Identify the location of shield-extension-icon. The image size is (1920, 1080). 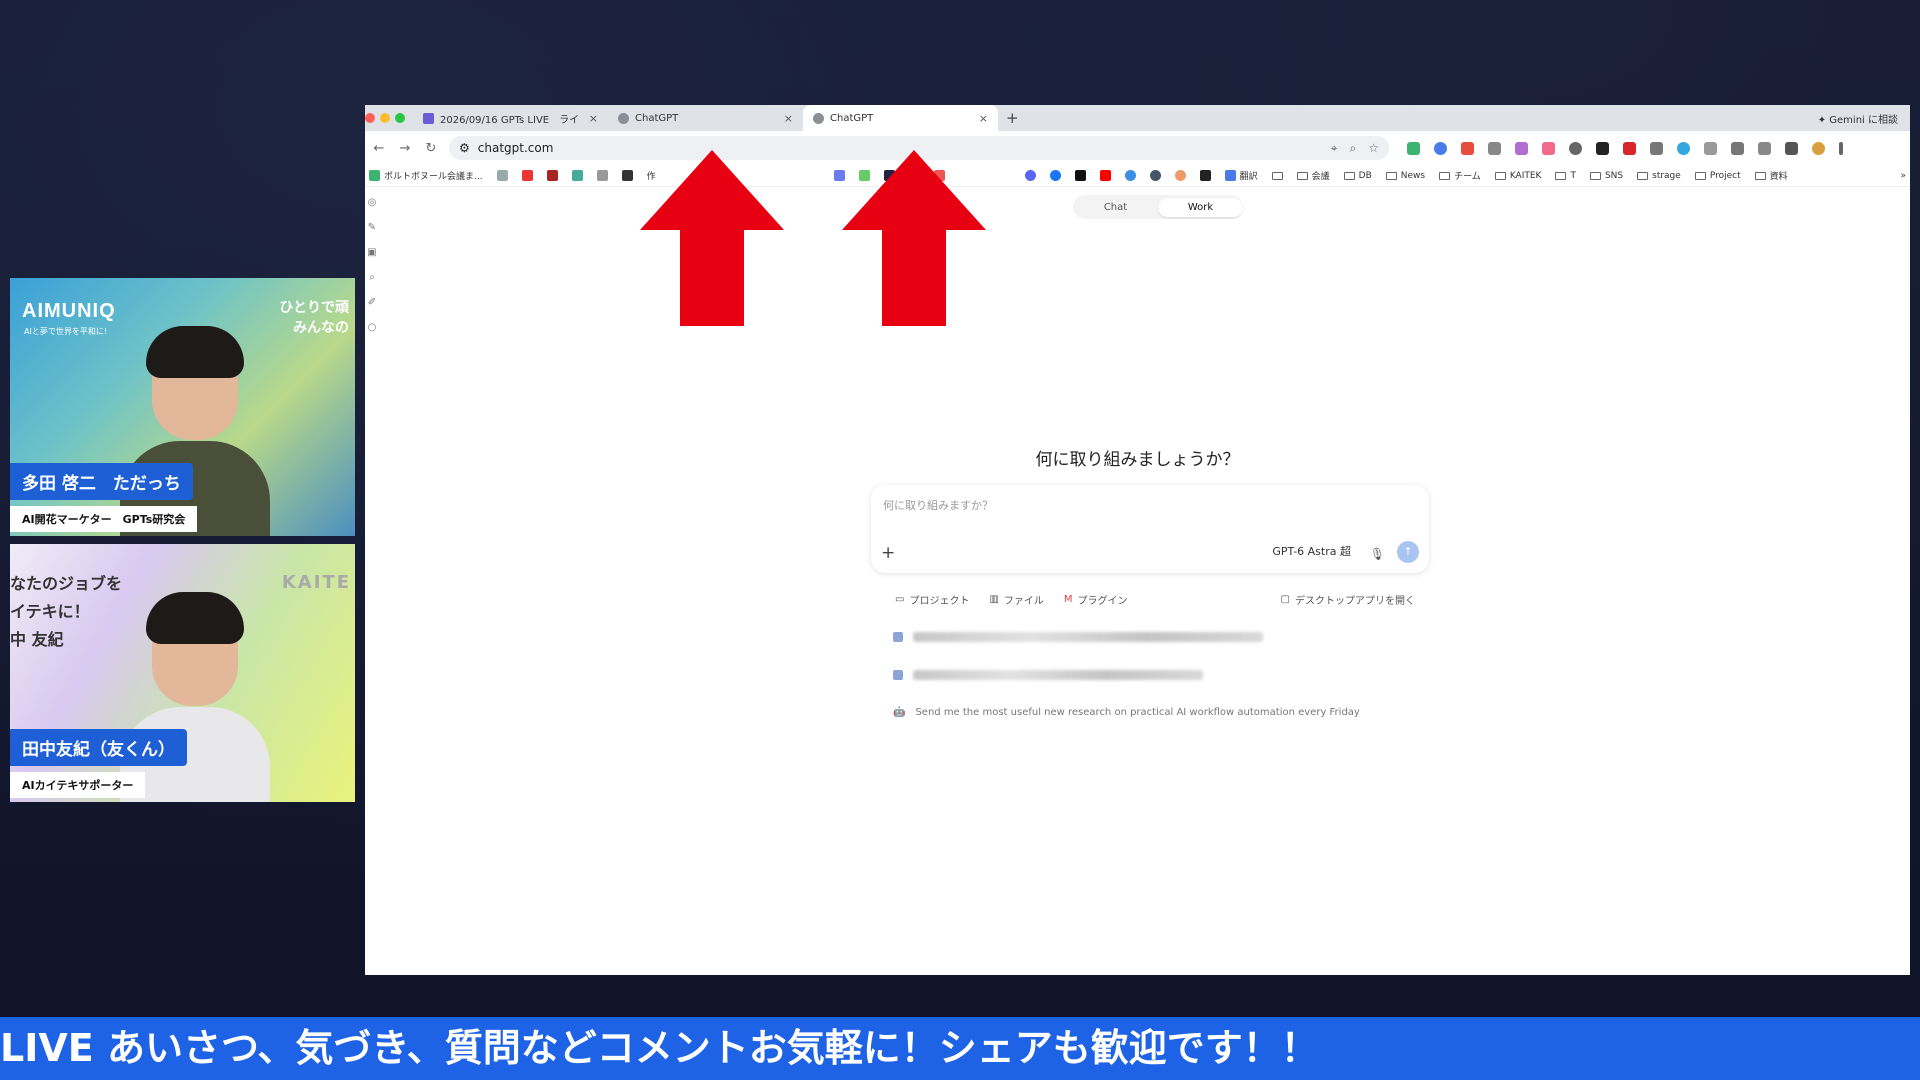
(1413, 148).